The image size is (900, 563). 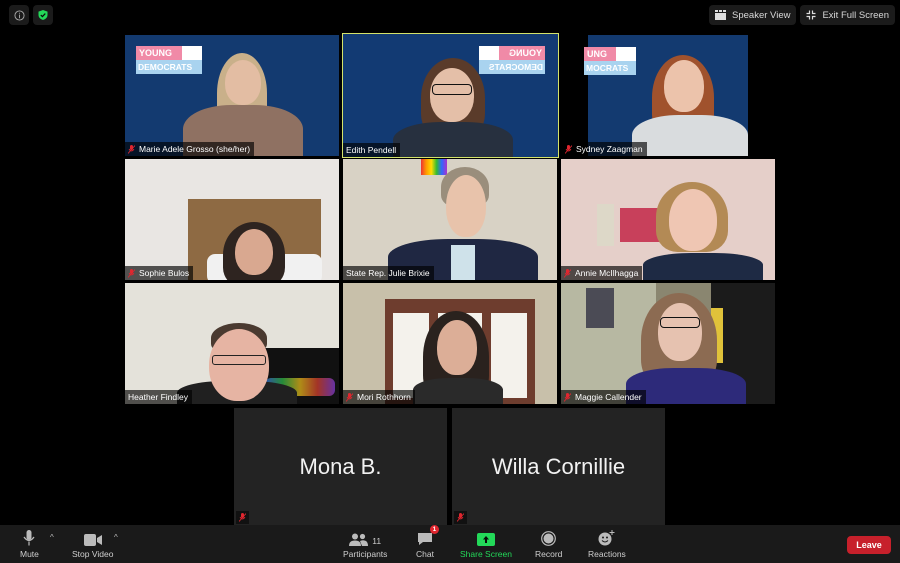 I want to click on record-icon, so click(x=549, y=538).